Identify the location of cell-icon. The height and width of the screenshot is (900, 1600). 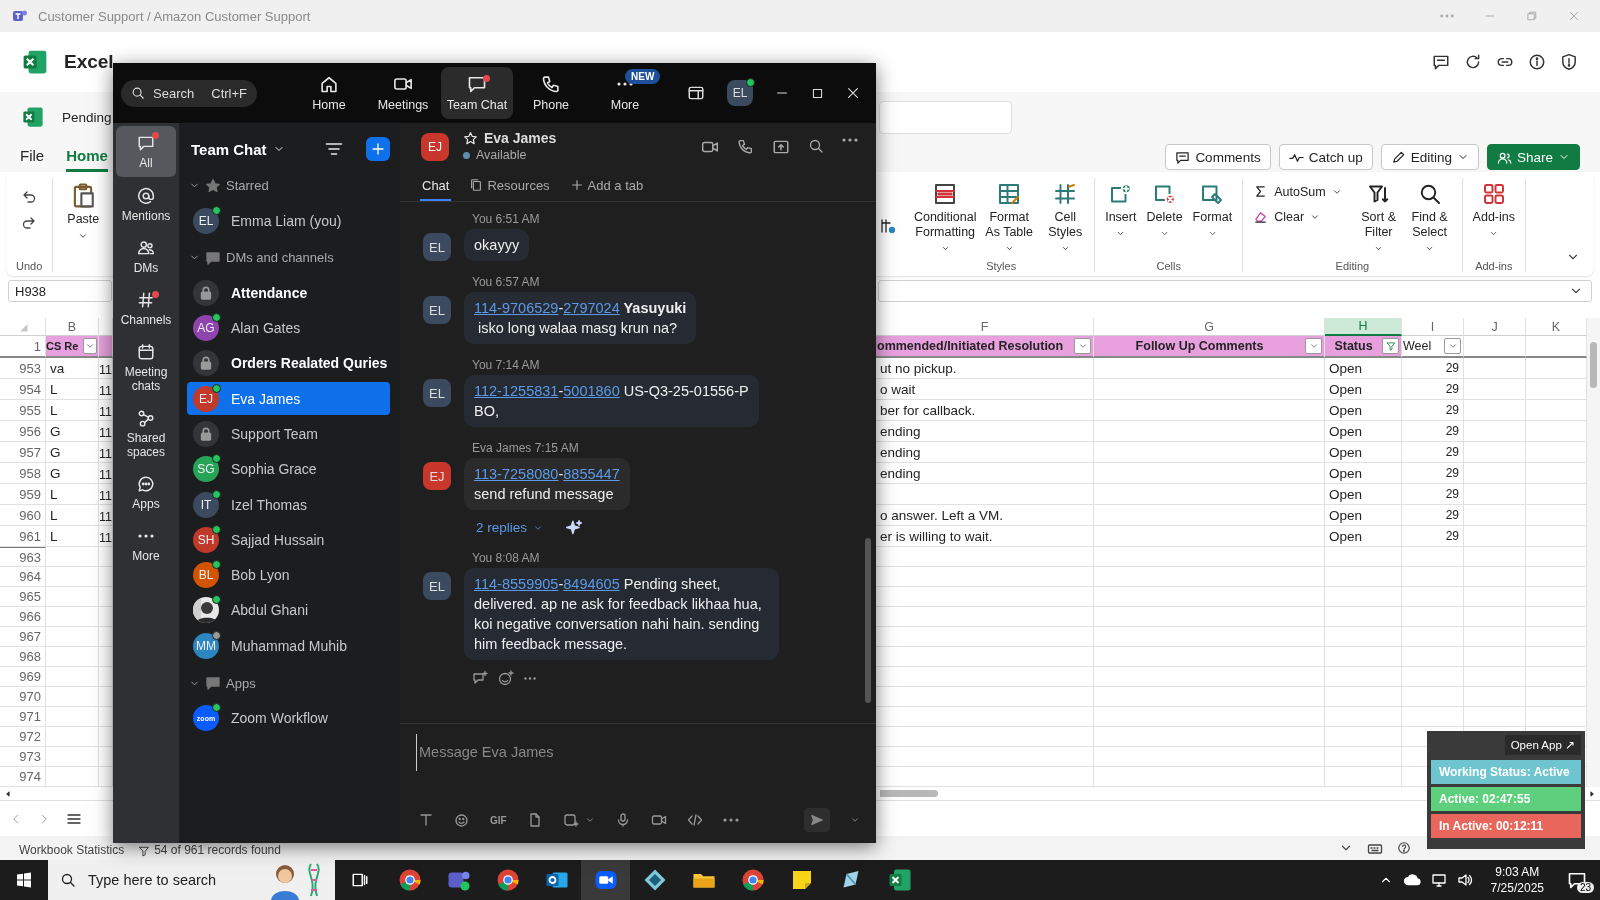
(888, 226).